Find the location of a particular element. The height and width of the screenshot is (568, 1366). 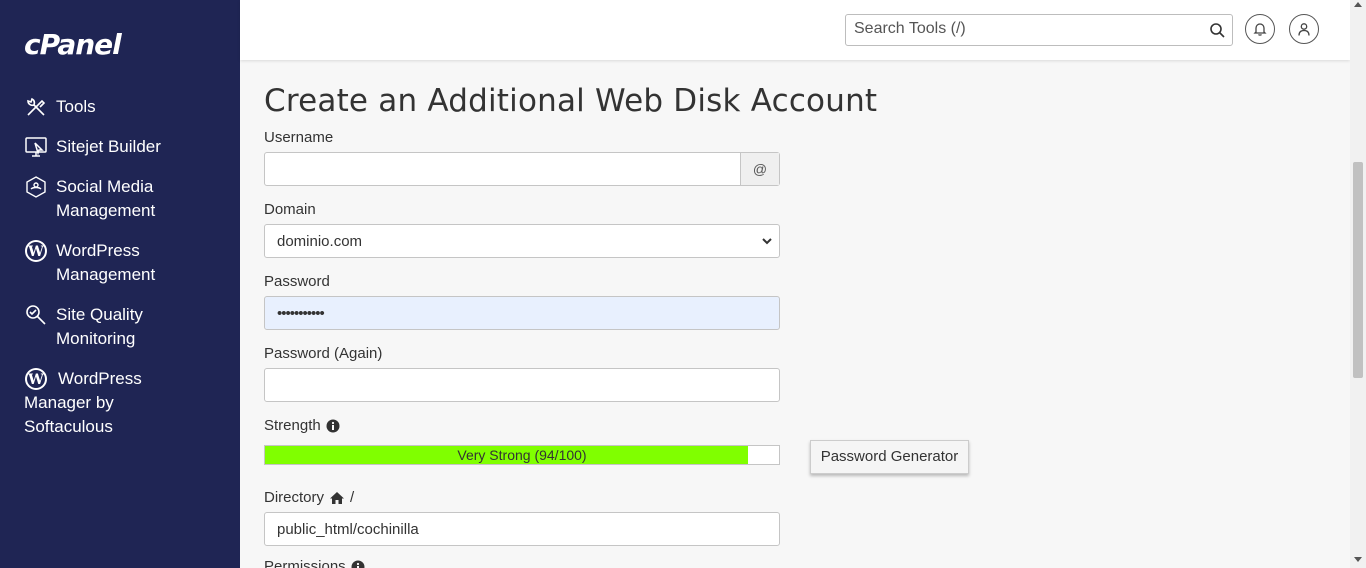

username-label: Username is located at coordinates (299, 137).